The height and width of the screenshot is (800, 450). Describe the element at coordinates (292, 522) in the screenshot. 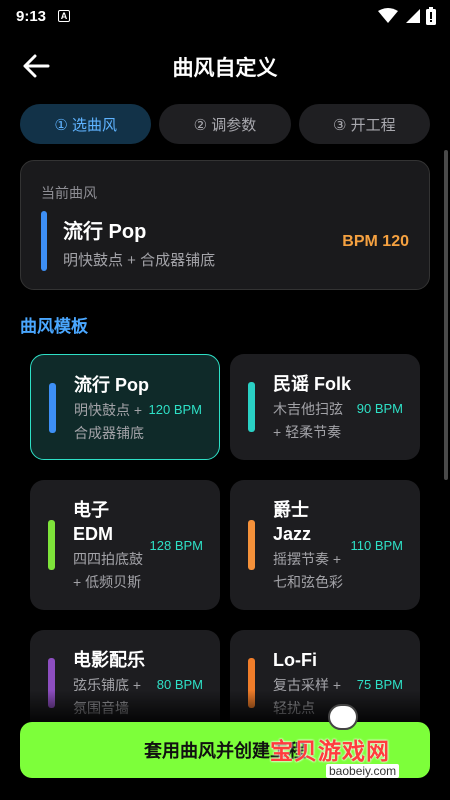

I see `card-name: 爵士 Jazz` at that location.